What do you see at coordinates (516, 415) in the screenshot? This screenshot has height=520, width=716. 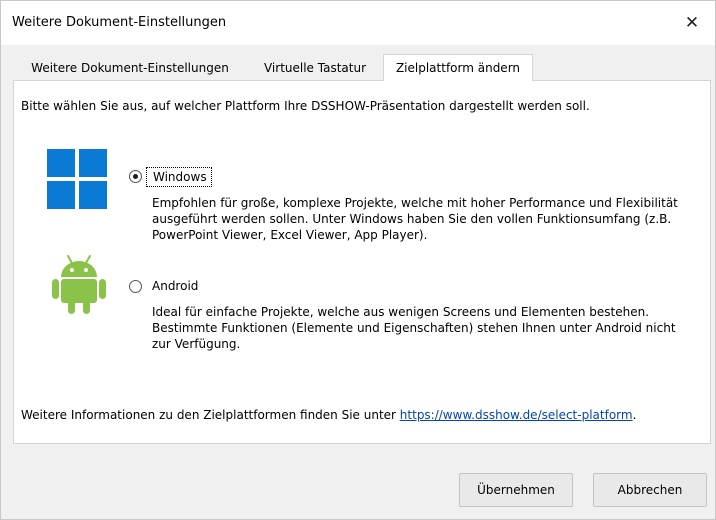 I see `platform-info-link: https://www.dsshow.de/select-platform` at bounding box center [516, 415].